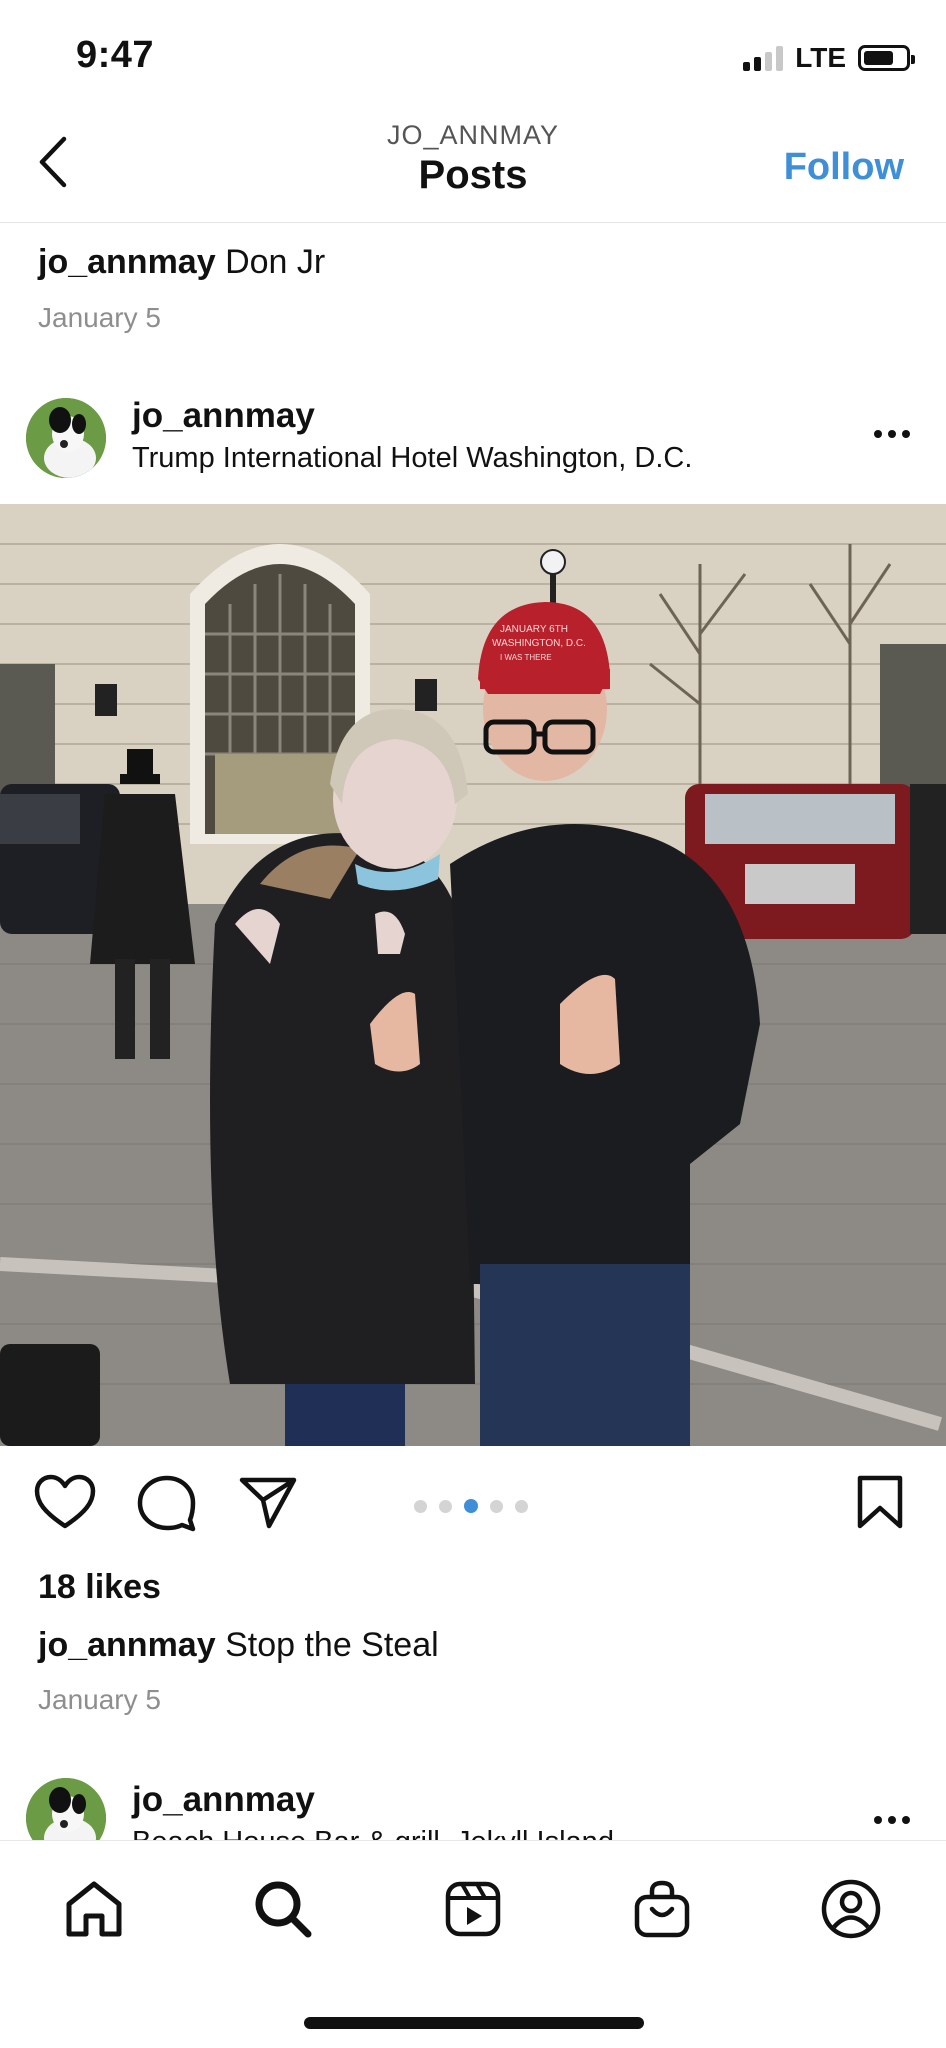 This screenshot has width=946, height=2048. I want to click on shop-icon, so click(662, 1909).